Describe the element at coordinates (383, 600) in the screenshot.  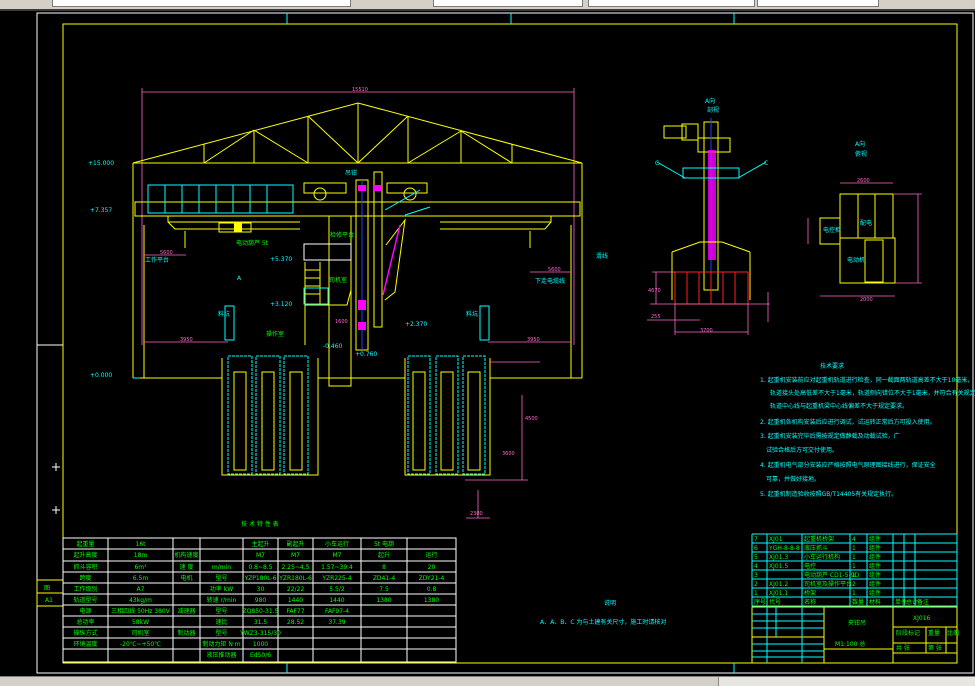
I see `tech-table-cell: 1380` at that location.